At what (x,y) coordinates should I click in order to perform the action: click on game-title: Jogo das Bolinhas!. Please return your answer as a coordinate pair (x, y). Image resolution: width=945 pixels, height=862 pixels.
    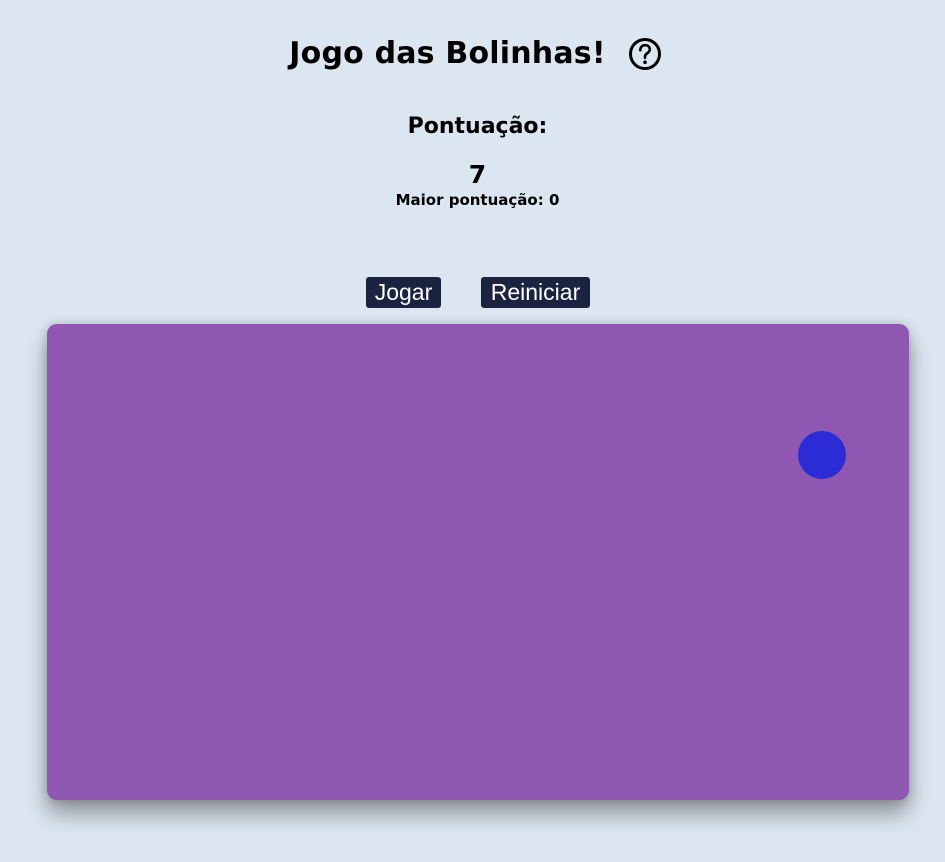
    Looking at the image, I should click on (447, 53).